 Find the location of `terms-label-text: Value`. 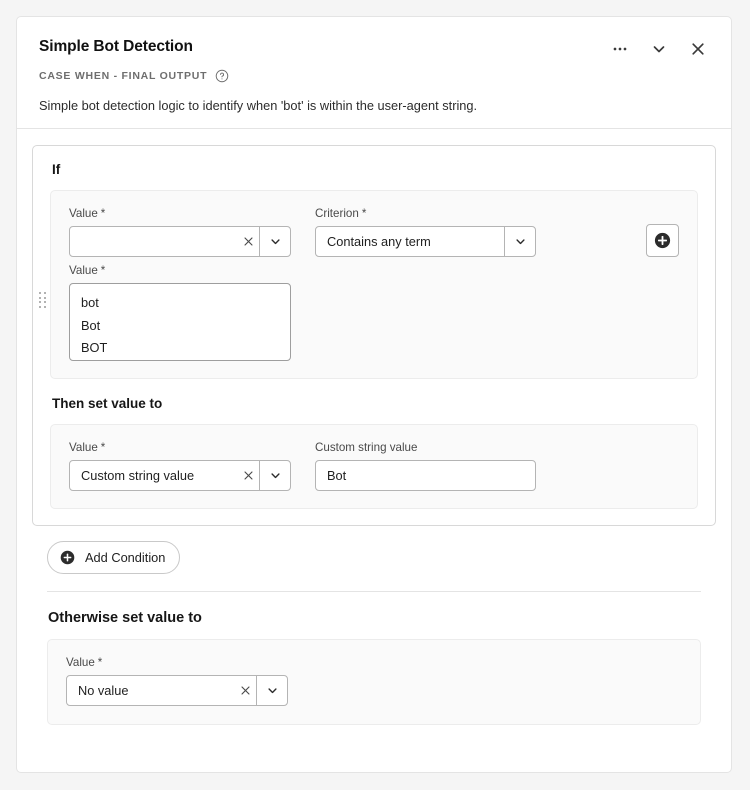

terms-label-text: Value is located at coordinates (83, 270).